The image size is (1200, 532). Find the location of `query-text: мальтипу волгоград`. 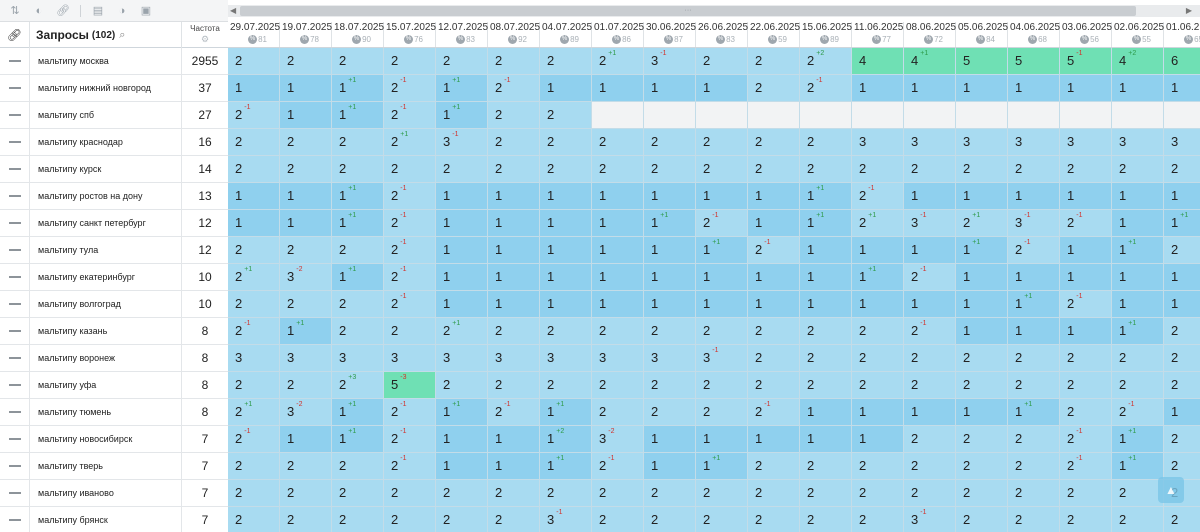

query-text: мальтипу волгоград is located at coordinates (106, 304).